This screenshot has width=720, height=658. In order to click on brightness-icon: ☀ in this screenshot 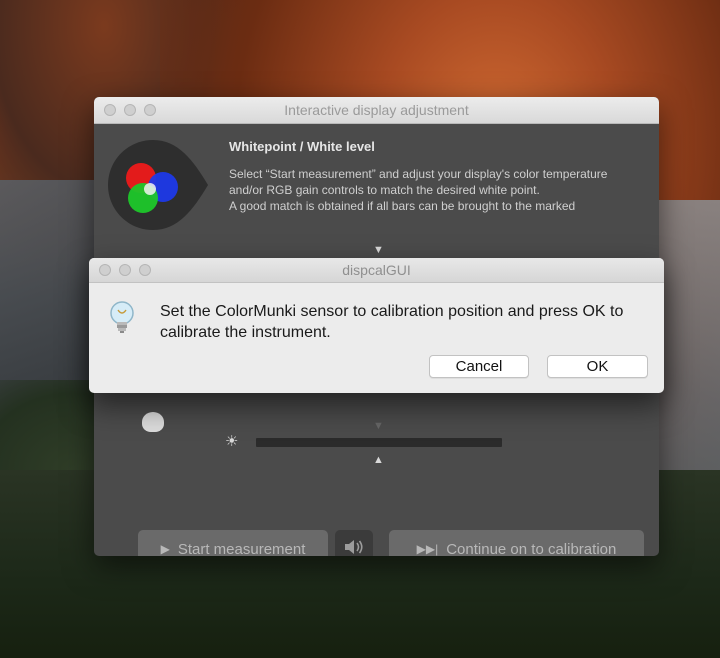, I will do `click(232, 441)`.